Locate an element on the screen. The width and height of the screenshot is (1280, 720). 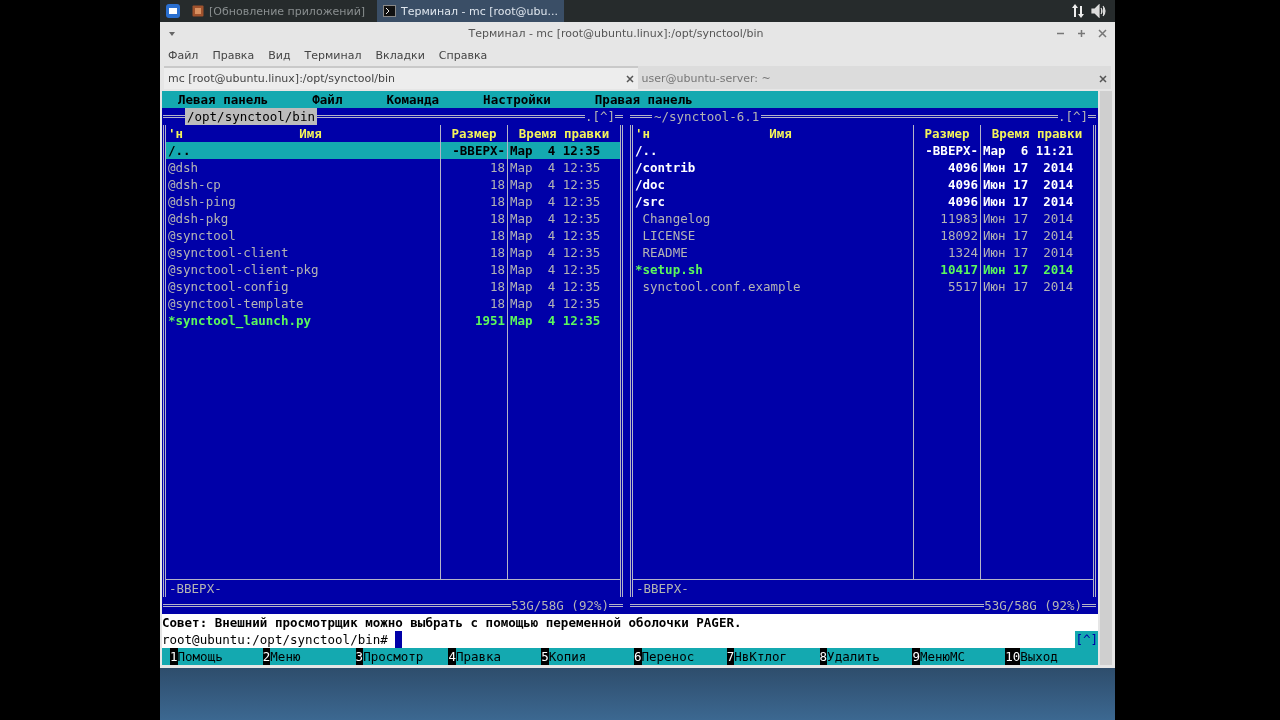
file-name: synctool.conf.example is located at coordinates (721, 286).